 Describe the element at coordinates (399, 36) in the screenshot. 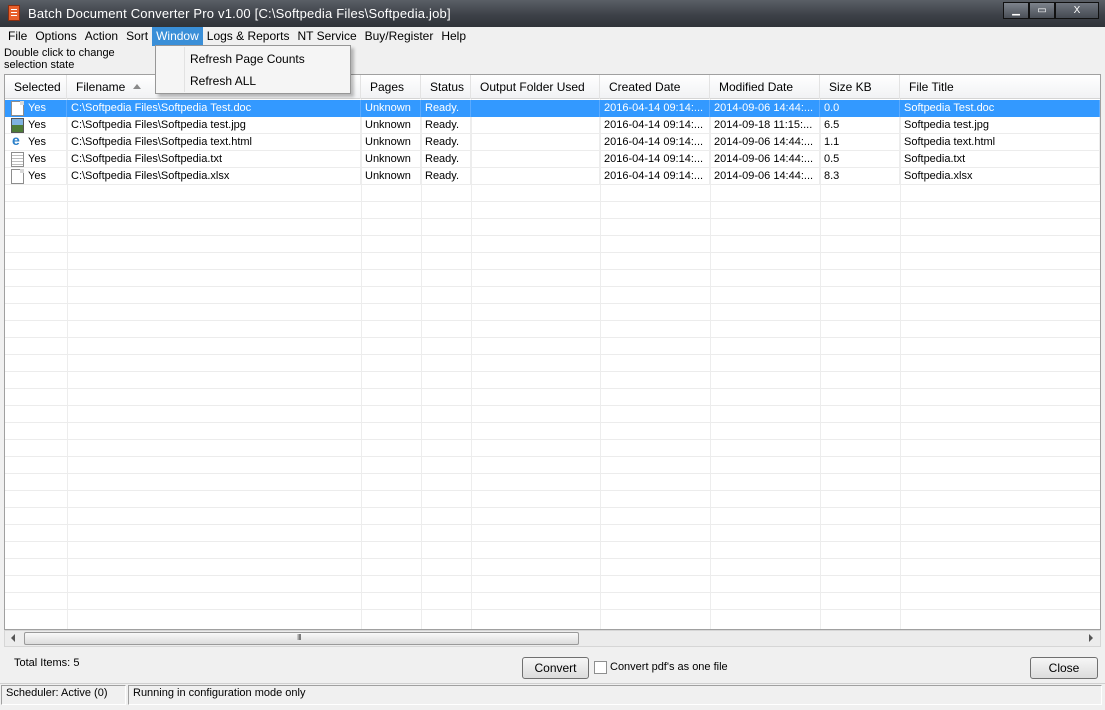

I see `menu-buy-register: Buy/Register` at that location.